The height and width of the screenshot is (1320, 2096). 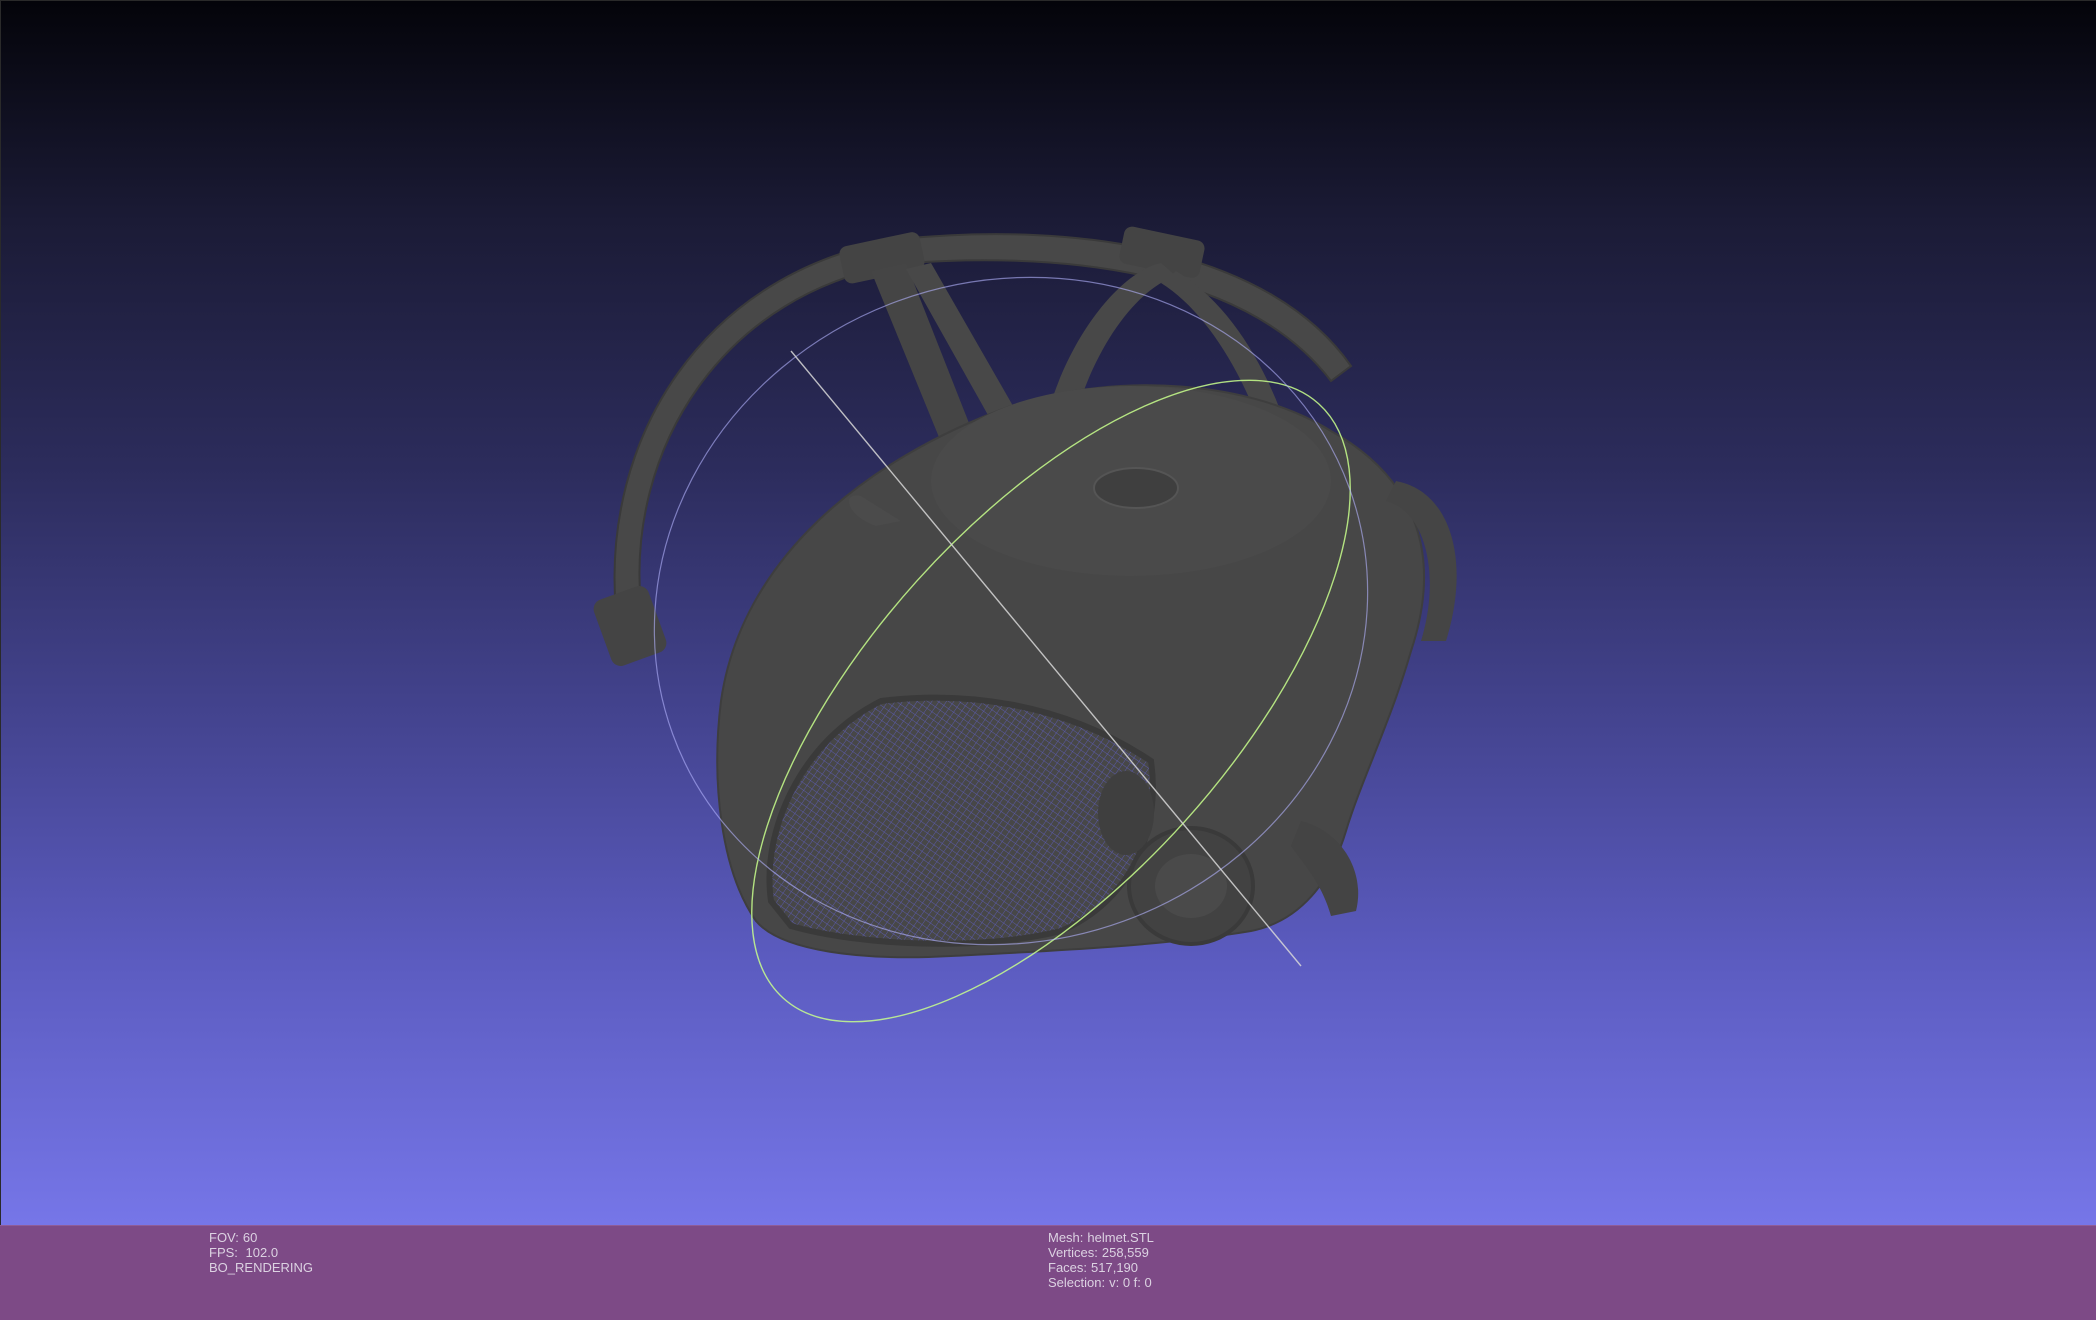 I want to click on fov-value: 60, so click(x=250, y=1237).